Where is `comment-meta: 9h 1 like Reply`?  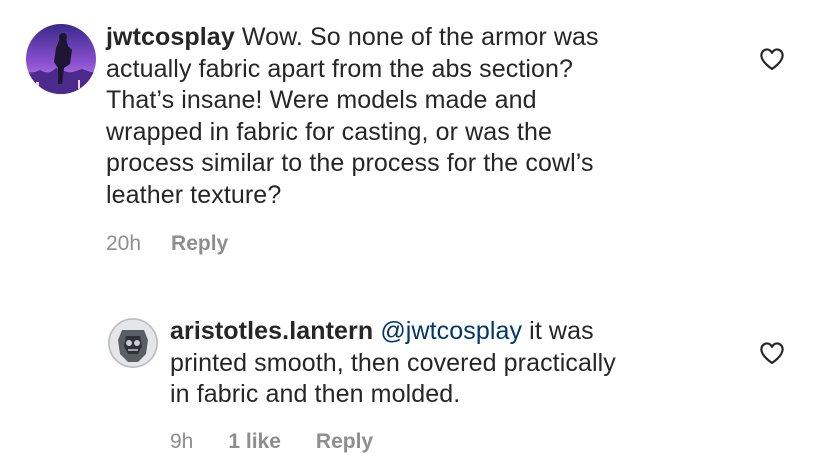
comment-meta: 9h 1 like Reply is located at coordinates (271, 442).